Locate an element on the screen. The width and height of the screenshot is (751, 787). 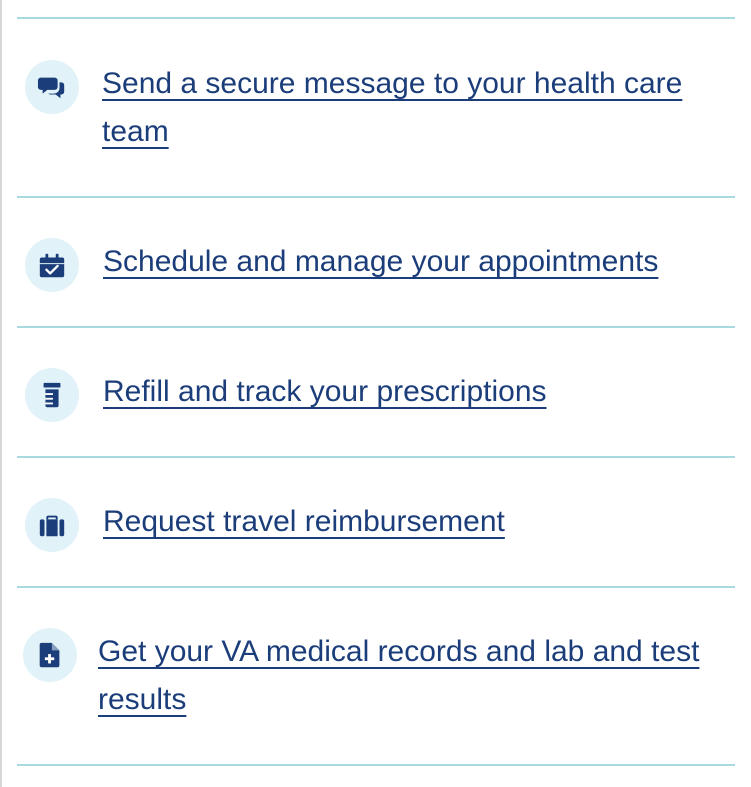
appointments-link: Schedule and manage your appointments is located at coordinates (413, 262).